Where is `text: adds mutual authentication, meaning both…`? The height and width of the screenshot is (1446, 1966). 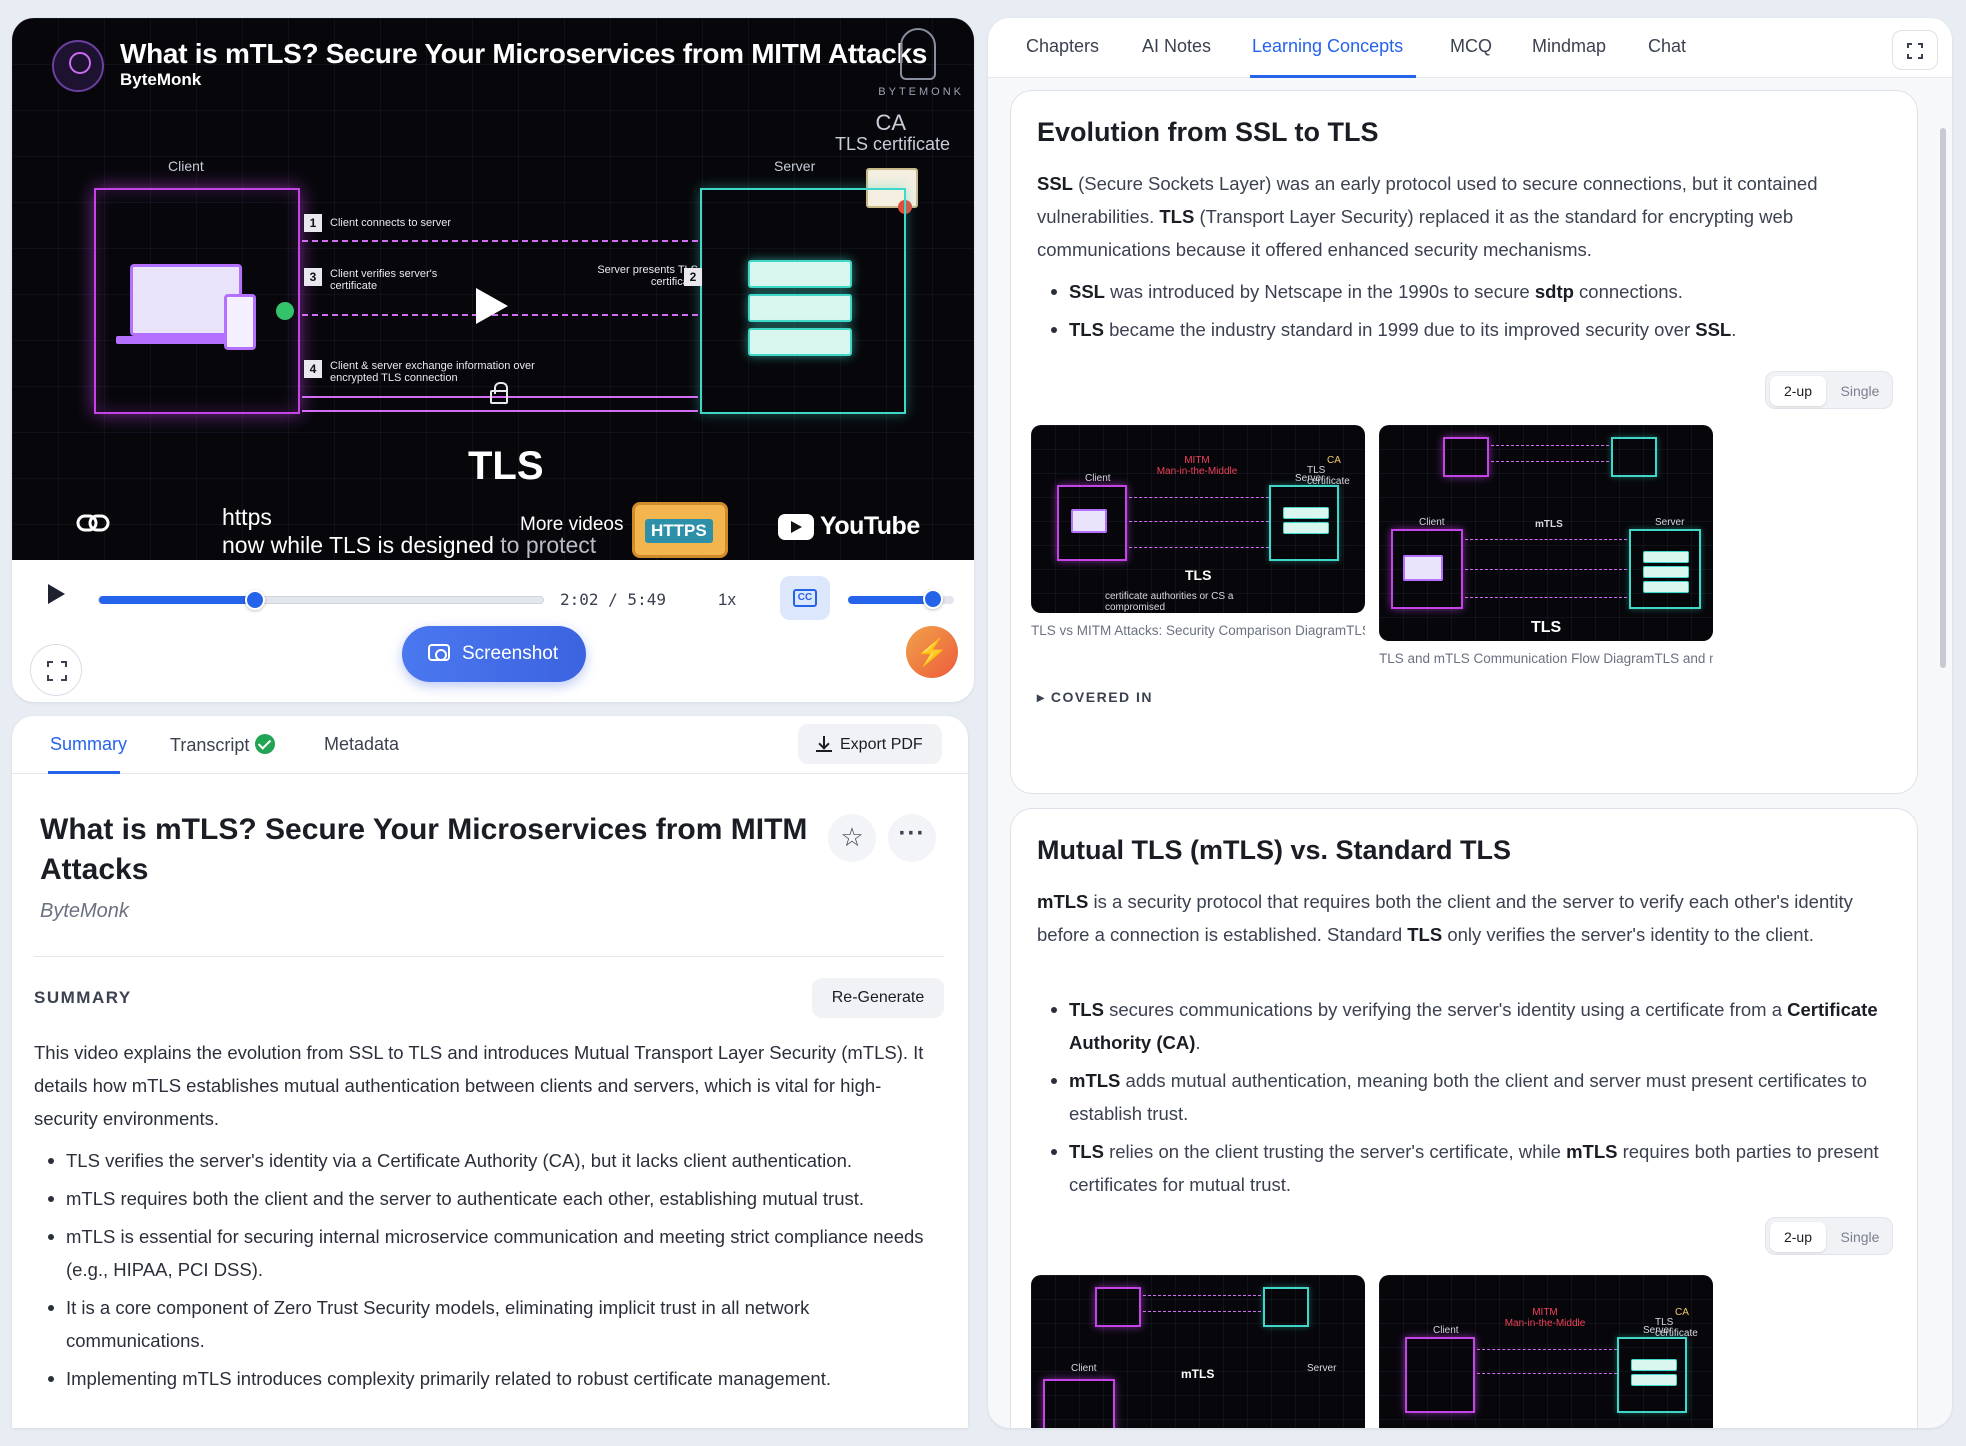 text: adds mutual authentication, meaning both… is located at coordinates (1468, 1097).